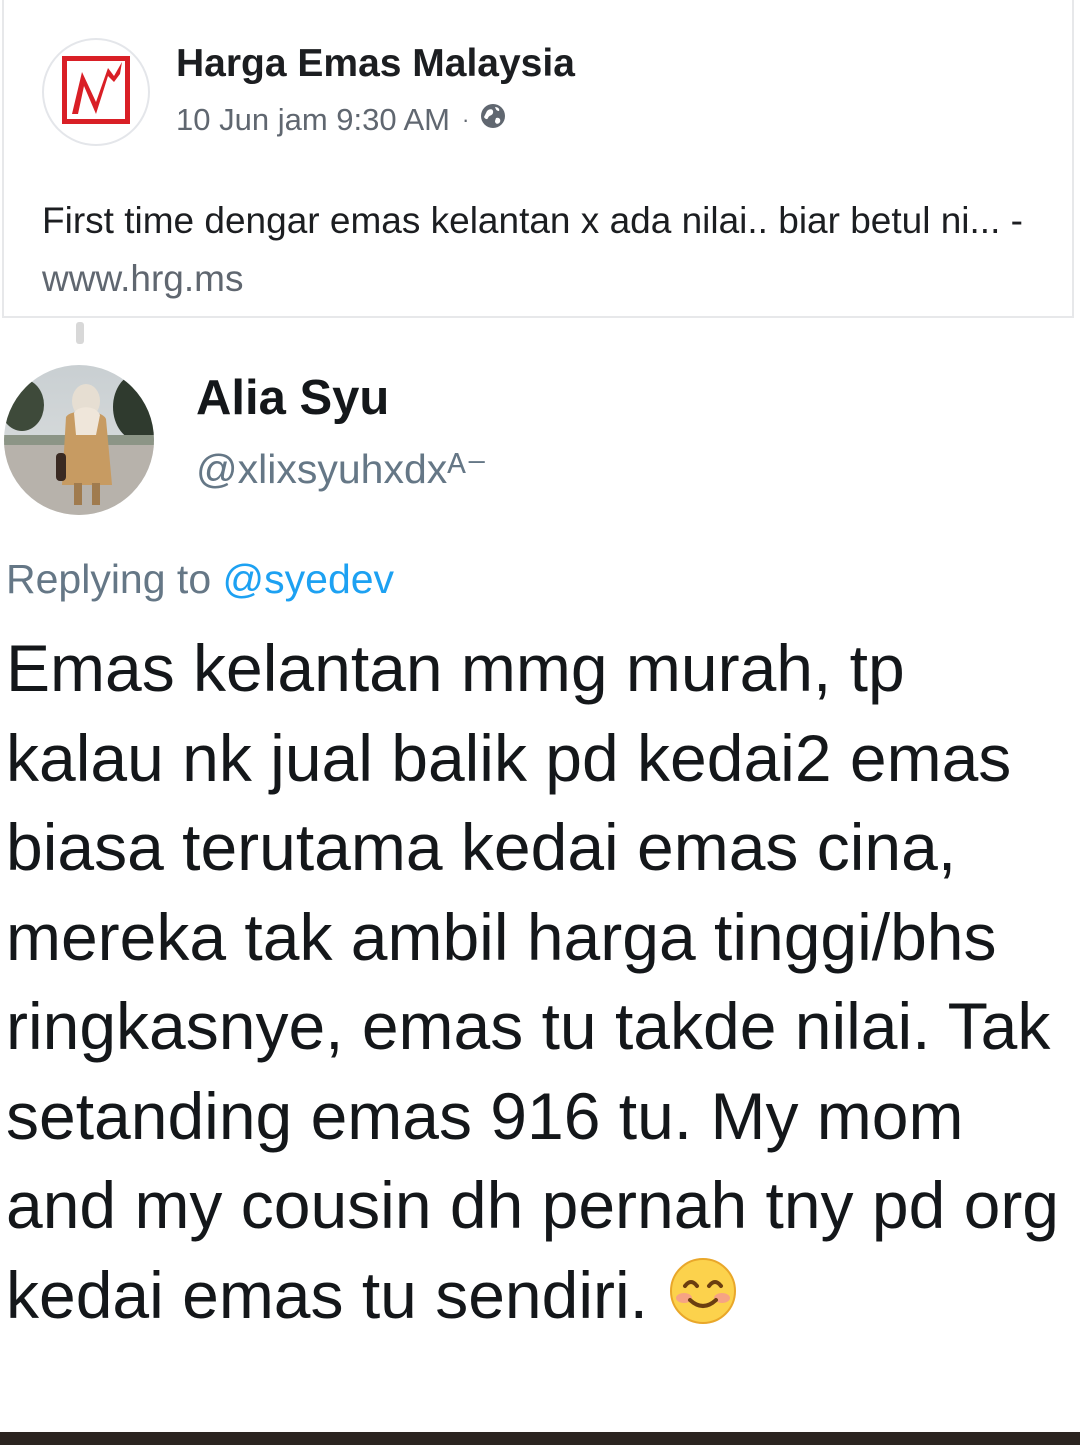 The height and width of the screenshot is (1445, 1080). What do you see at coordinates (540, 1438) in the screenshot?
I see `bottom-edge-bar` at bounding box center [540, 1438].